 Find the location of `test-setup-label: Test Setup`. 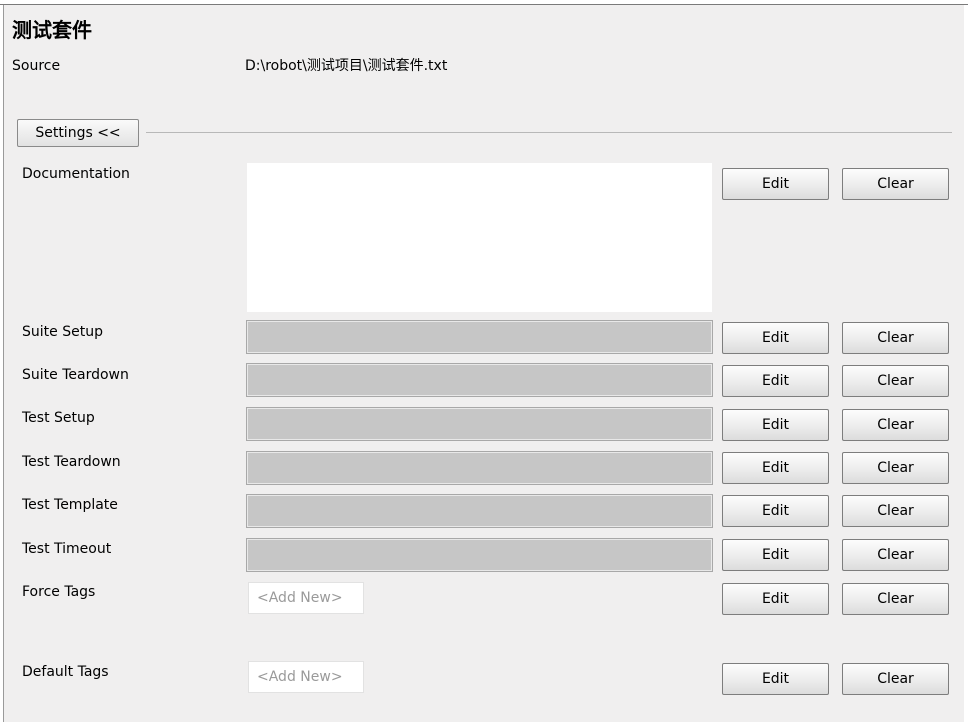

test-setup-label: Test Setup is located at coordinates (58, 418).